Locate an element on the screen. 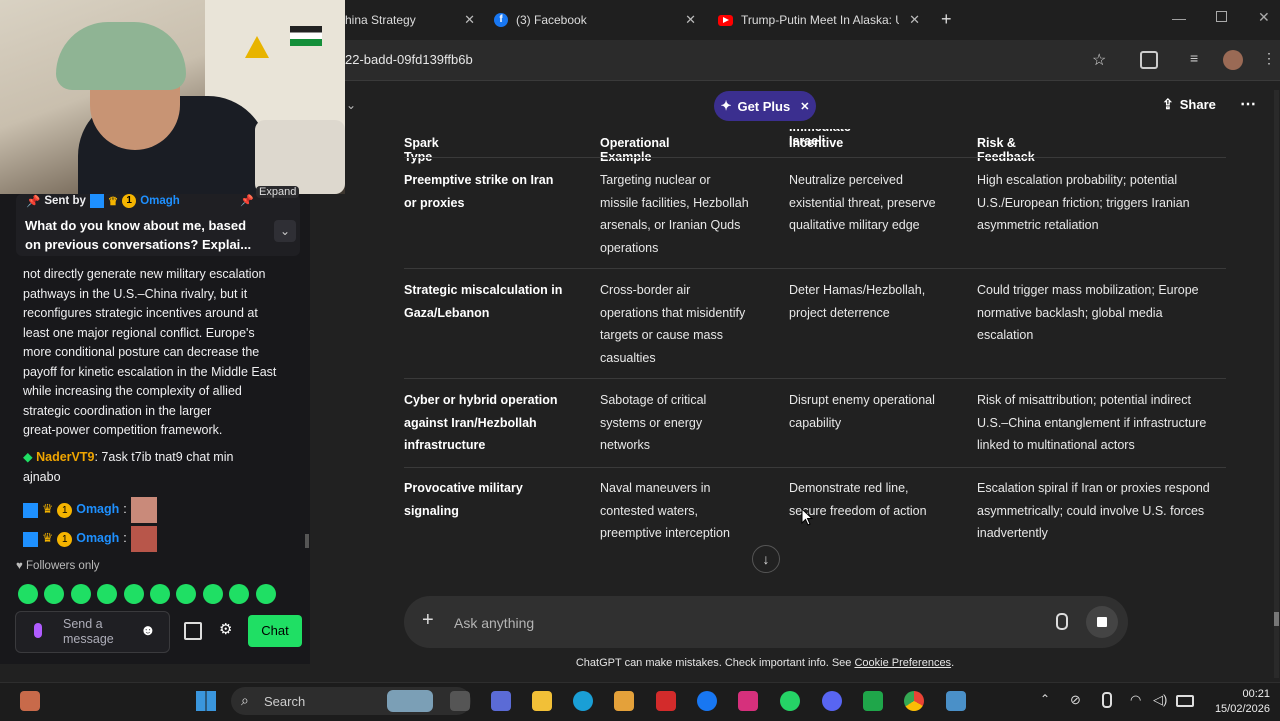  tab-chatgpt: hina Strategy ✕ is located at coordinates (410, 20).